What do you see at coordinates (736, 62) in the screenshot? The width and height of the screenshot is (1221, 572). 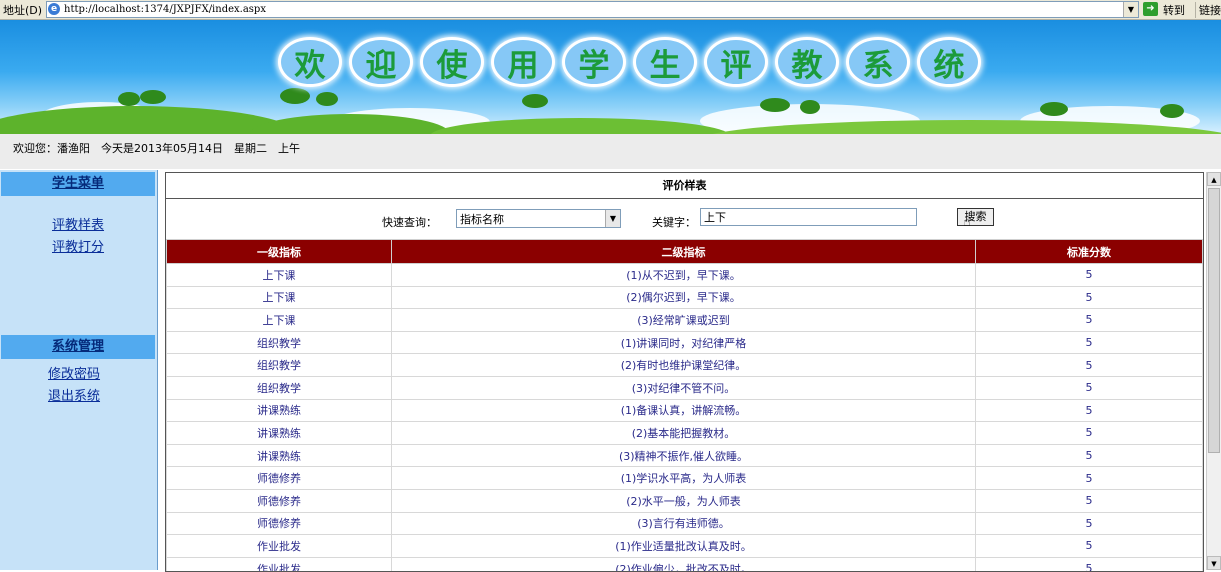 I see `title-char: 评` at bounding box center [736, 62].